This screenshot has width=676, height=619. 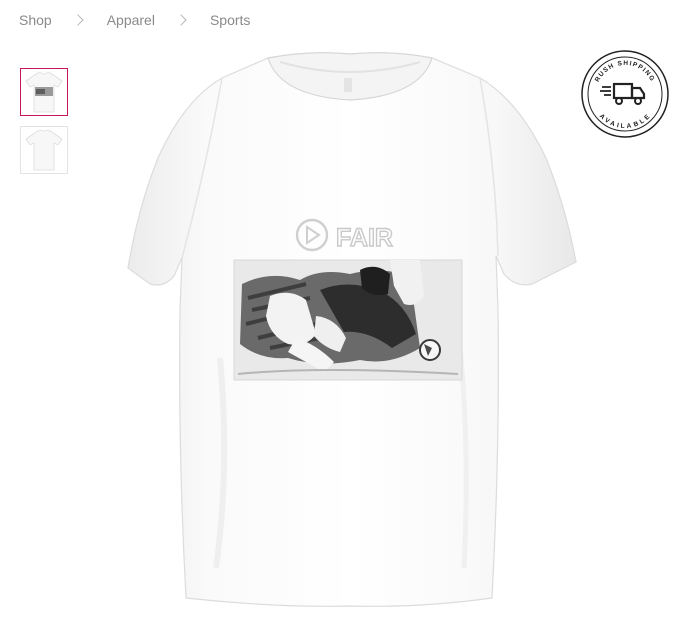 I want to click on breadcrumb-sports: Sports, so click(x=230, y=20).